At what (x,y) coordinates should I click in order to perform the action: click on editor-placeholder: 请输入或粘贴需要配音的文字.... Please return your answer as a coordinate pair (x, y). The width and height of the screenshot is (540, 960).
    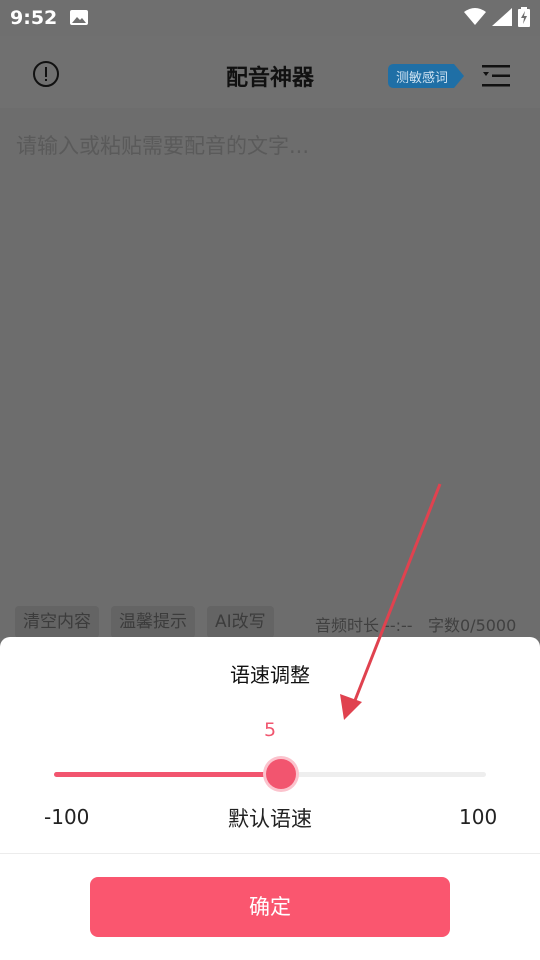
    Looking at the image, I should click on (163, 146).